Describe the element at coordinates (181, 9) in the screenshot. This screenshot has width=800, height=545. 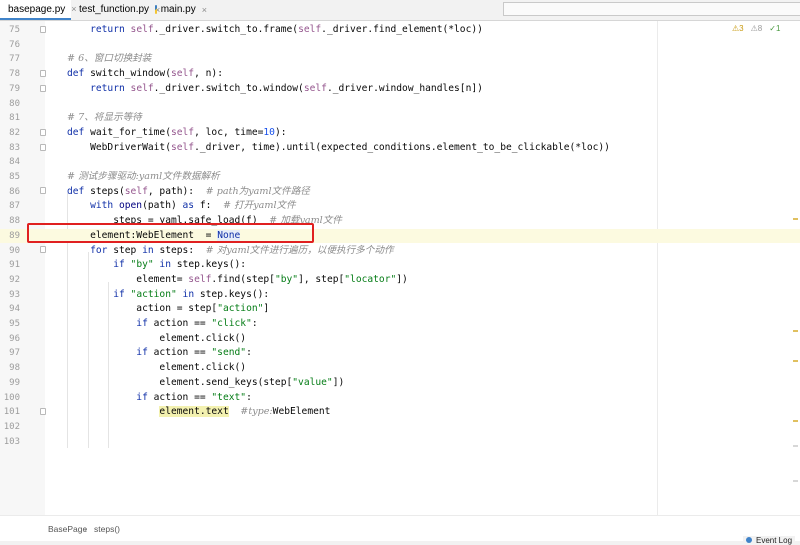
I see `tab-main: main.py ×` at that location.